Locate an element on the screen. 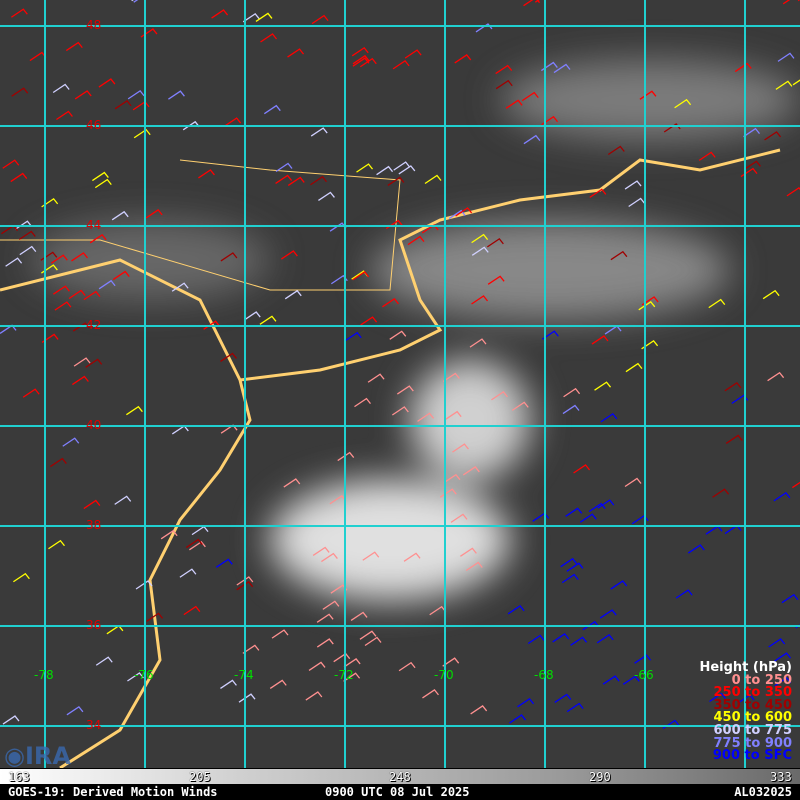 This screenshot has width=800, height=800. lat-label: 38 is located at coordinates (94, 525).